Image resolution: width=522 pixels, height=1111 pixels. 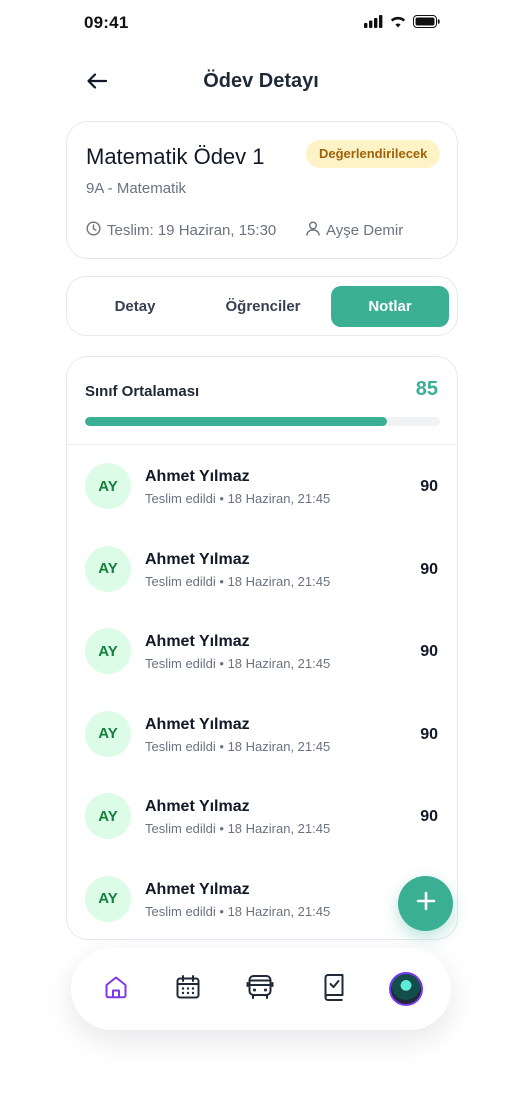 I want to click on home-icon, so click(x=116, y=989).